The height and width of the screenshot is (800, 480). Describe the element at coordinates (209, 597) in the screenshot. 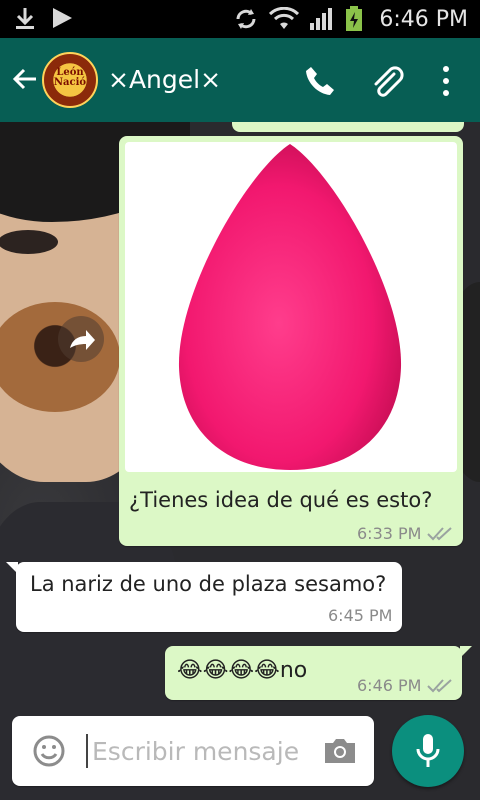

I see `message-bubble-incoming: La nariz de uno de plaza sesamo? 6:45 PM` at that location.